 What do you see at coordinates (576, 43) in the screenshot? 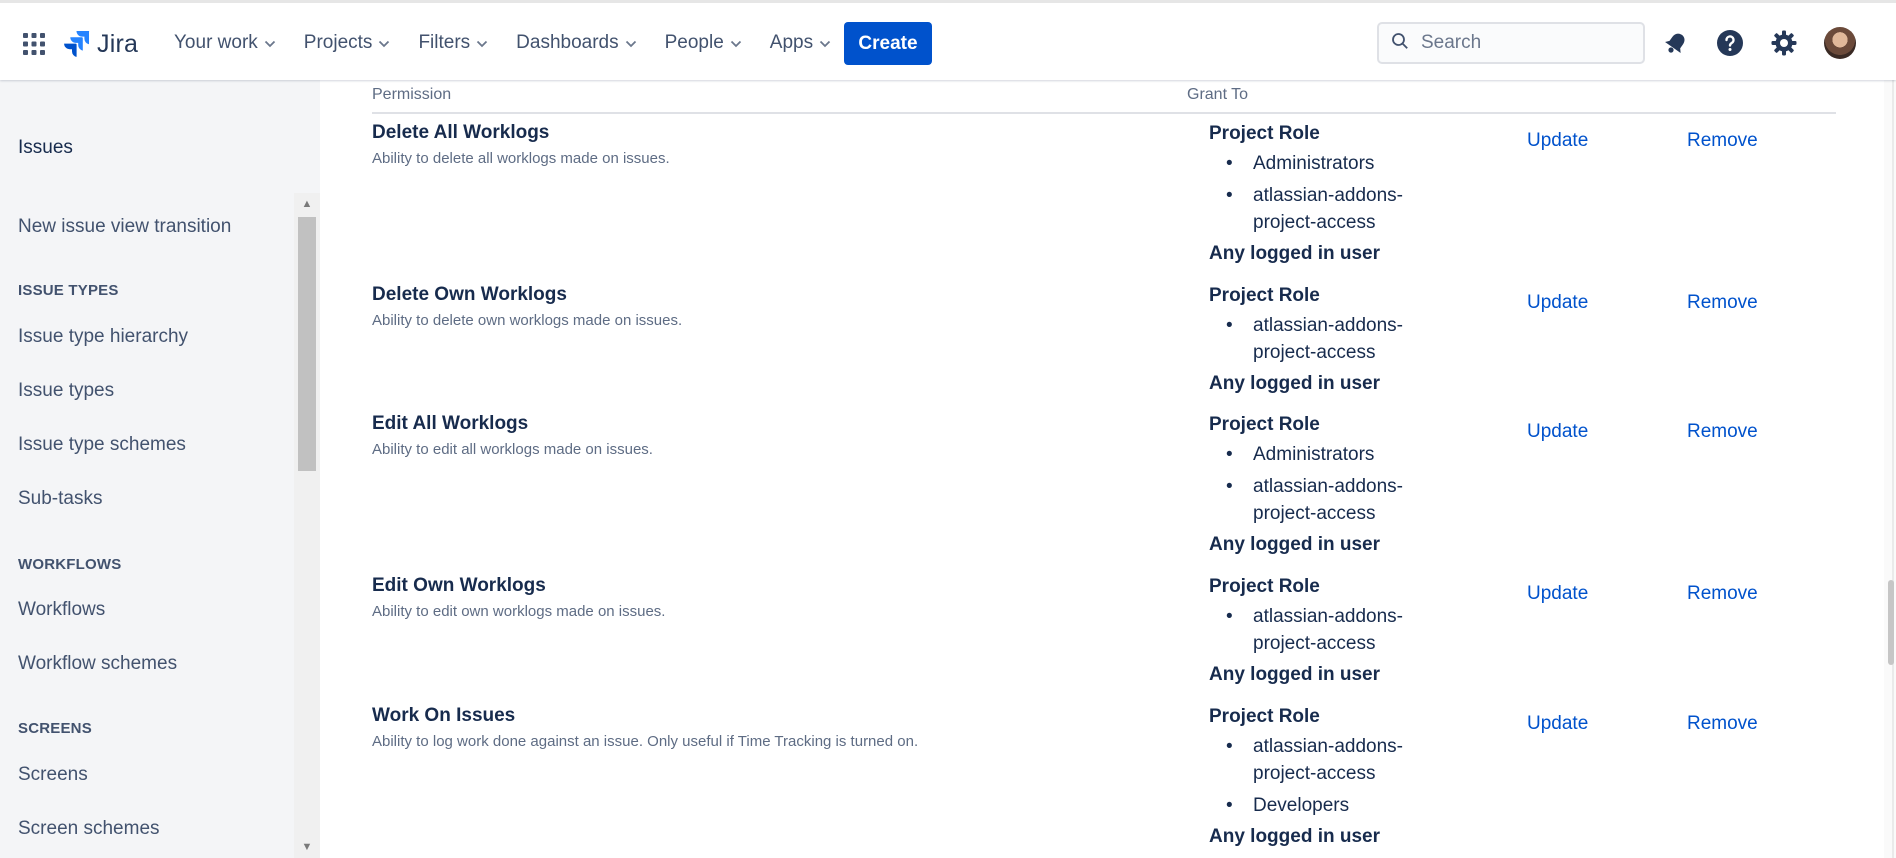
I see `nav-dashboards: Dashboards` at bounding box center [576, 43].